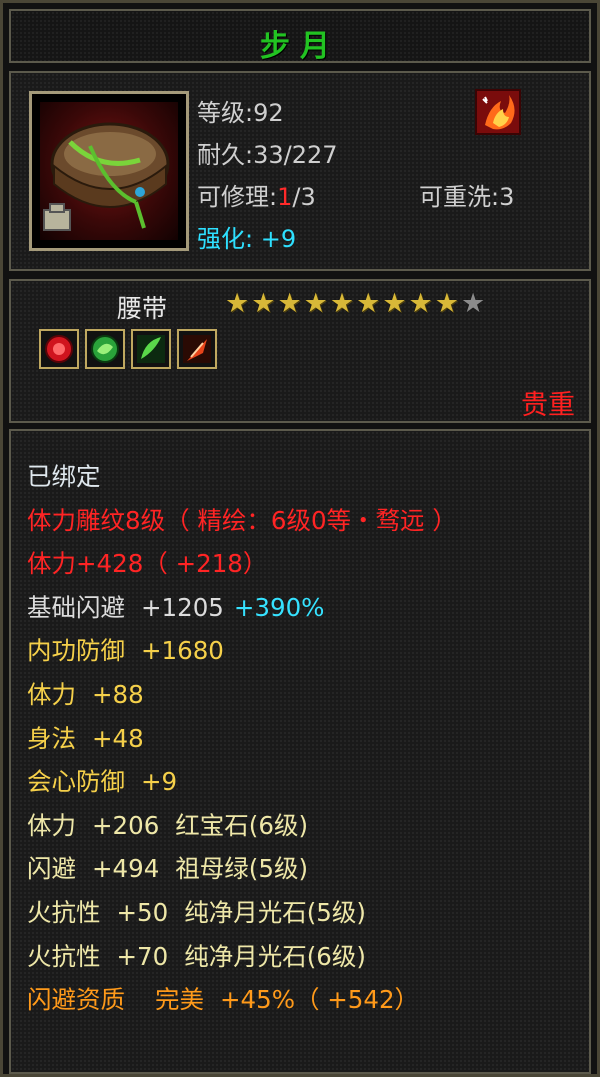 This screenshot has width=600, height=1077. Describe the element at coordinates (304, 197) in the screenshot. I see `repair-max: /3` at that location.